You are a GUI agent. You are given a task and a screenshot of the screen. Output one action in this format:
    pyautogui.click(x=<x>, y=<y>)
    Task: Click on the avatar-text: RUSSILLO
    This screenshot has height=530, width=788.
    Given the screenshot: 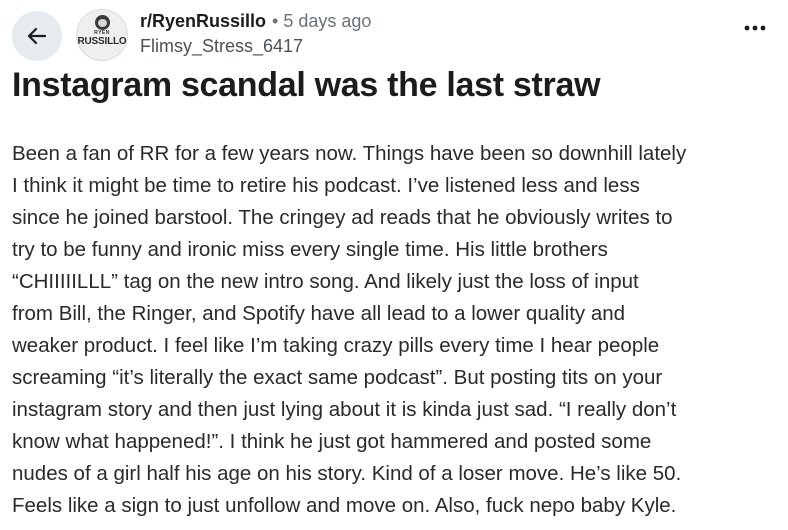 What is the action you would take?
    pyautogui.click(x=102, y=41)
    